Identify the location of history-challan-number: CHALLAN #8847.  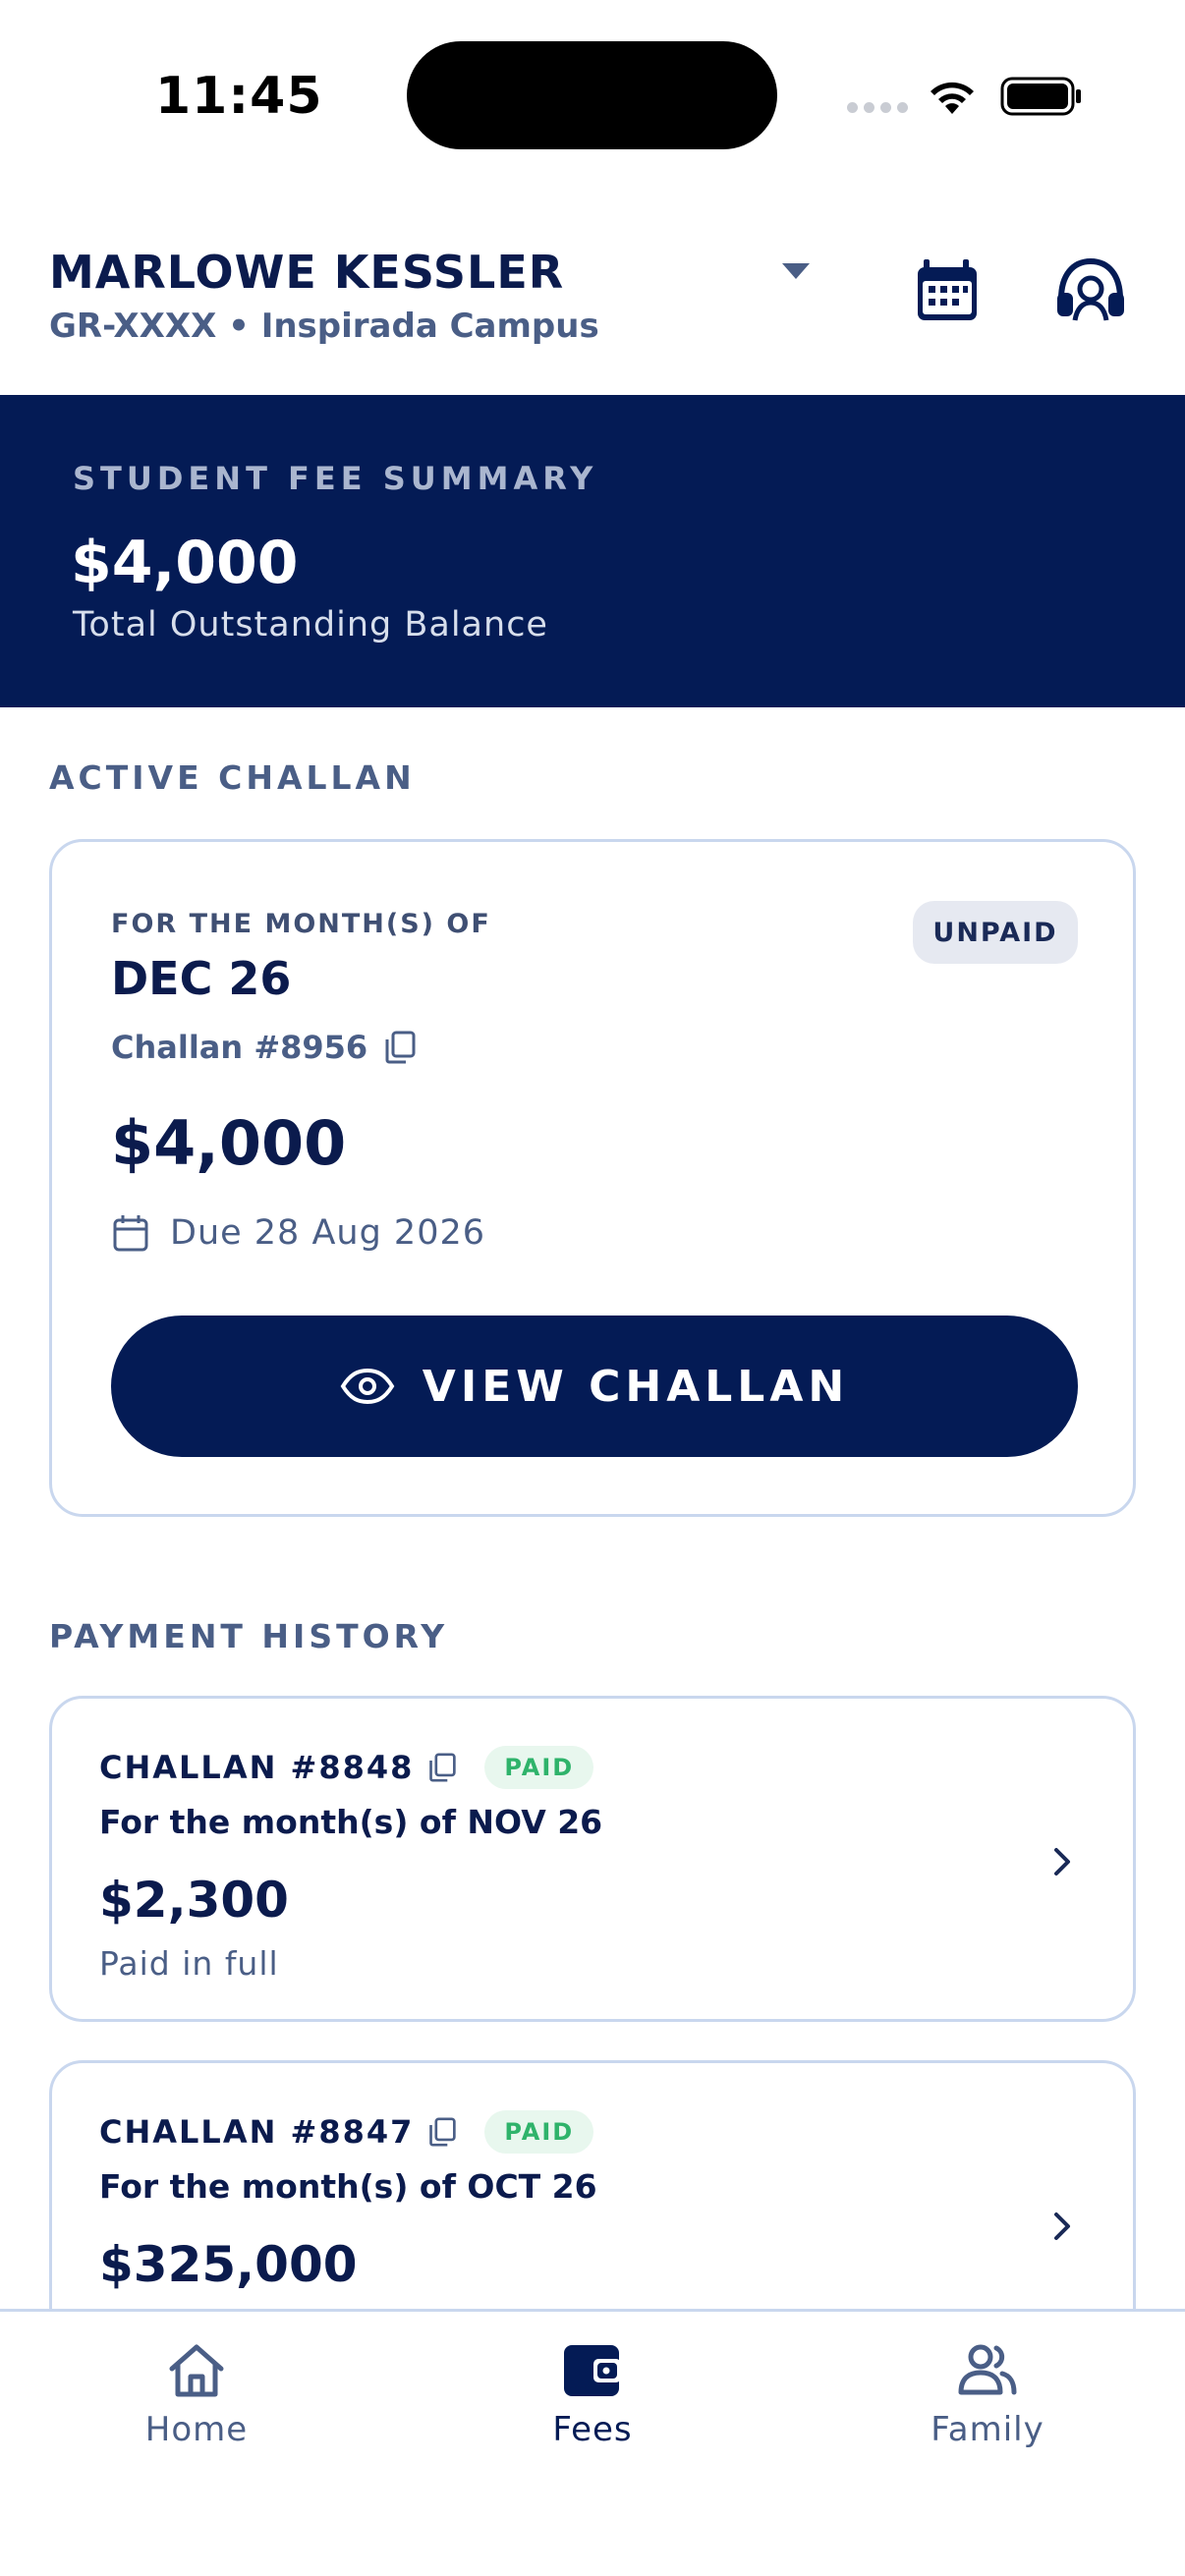
(257, 2132).